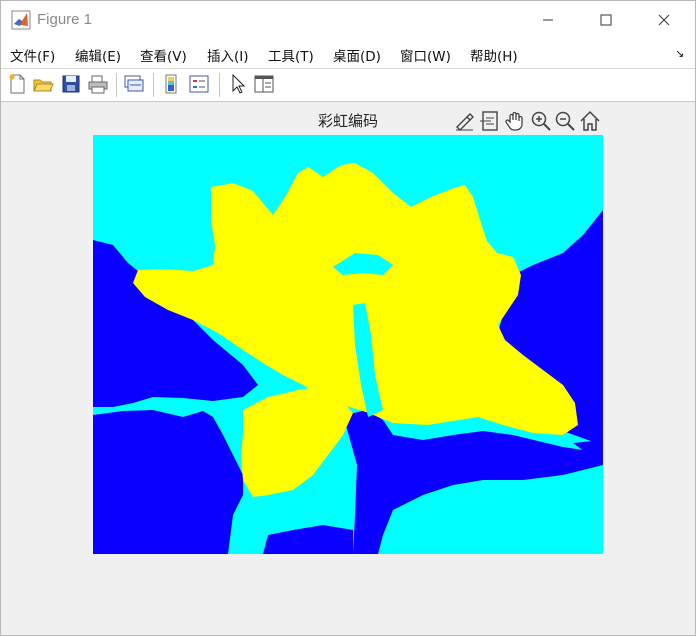 This screenshot has width=696, height=636. What do you see at coordinates (264, 84) in the screenshot?
I see `property-inspector-icon` at bounding box center [264, 84].